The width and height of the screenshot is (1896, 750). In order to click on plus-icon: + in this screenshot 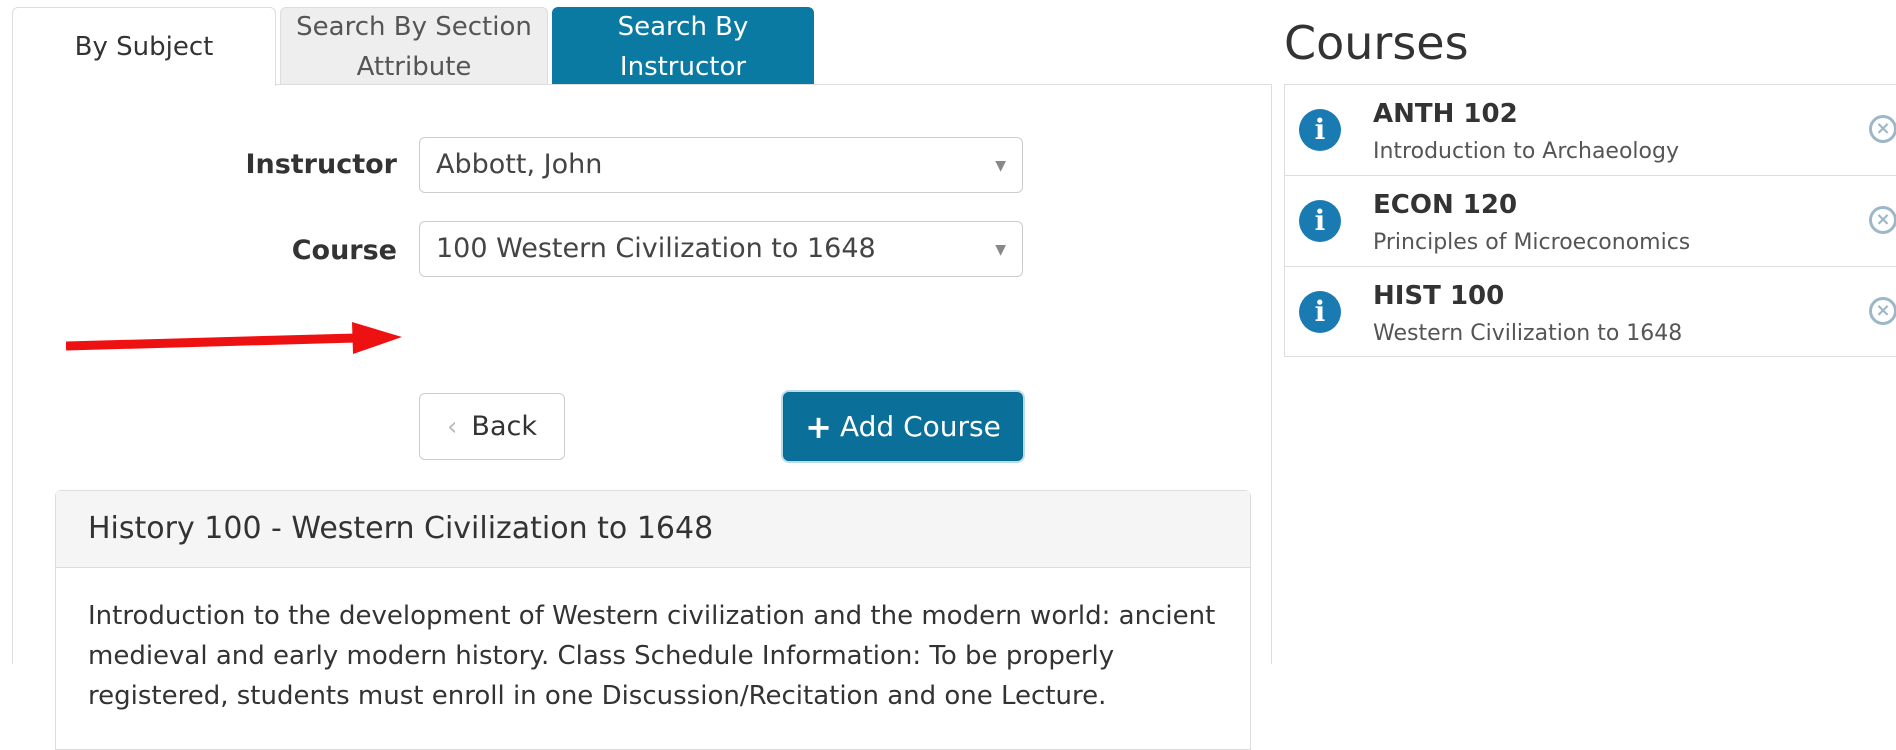, I will do `click(818, 426)`.